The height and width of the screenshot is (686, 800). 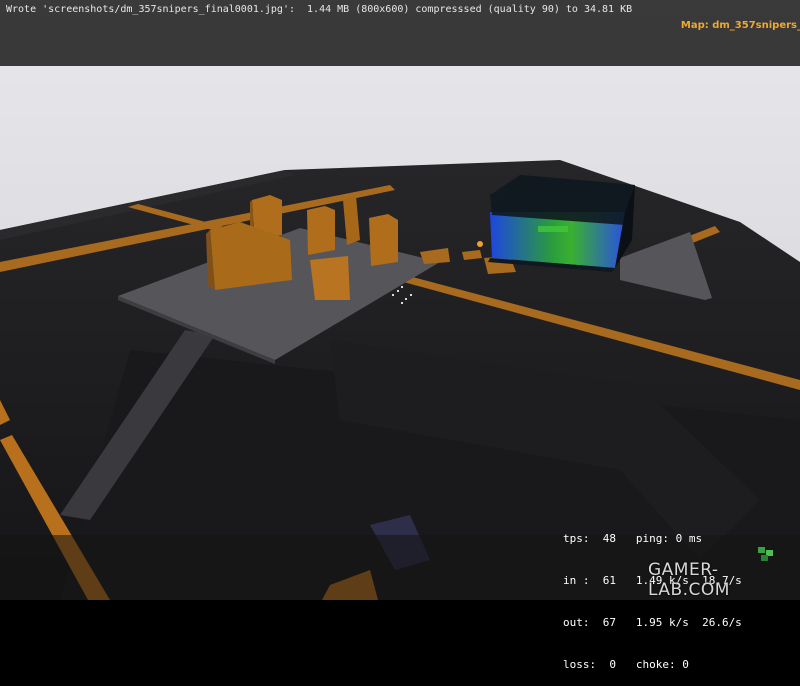 I want to click on crosshair-icon, so click(x=402, y=296).